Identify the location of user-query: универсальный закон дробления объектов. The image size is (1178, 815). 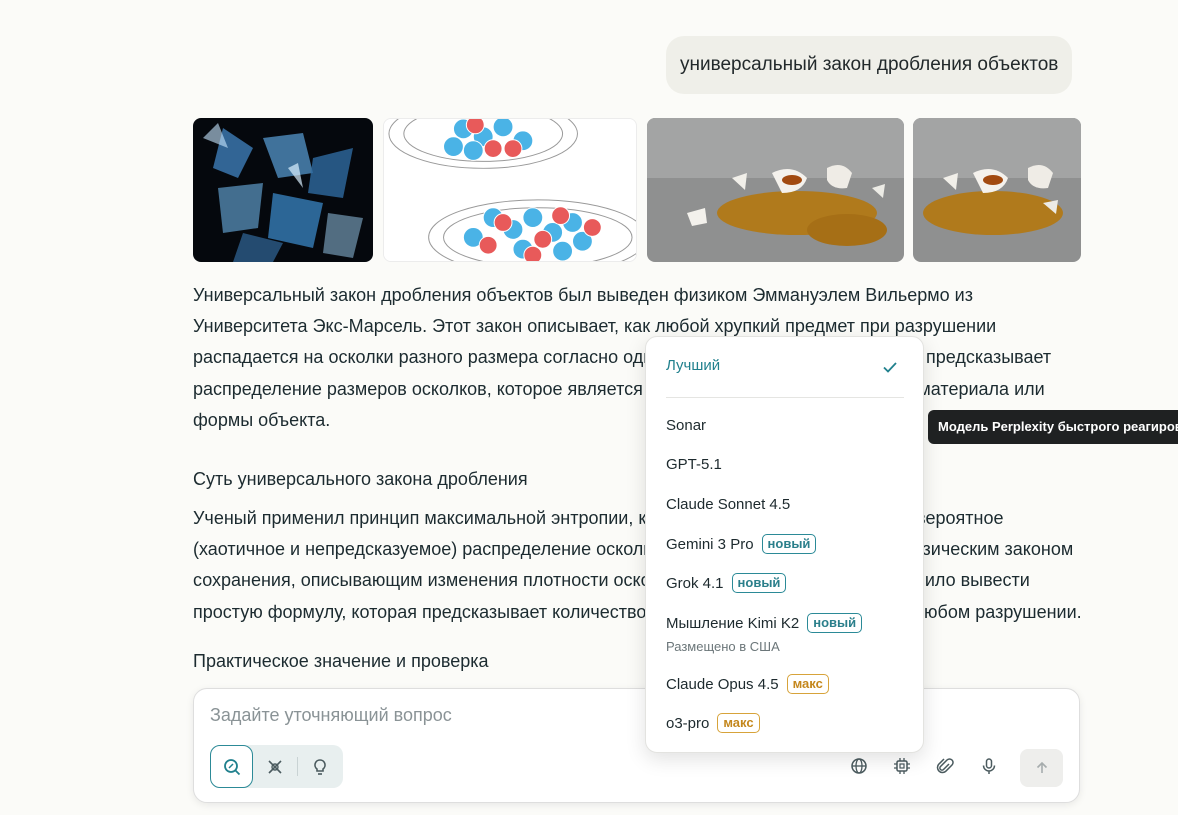
(869, 65).